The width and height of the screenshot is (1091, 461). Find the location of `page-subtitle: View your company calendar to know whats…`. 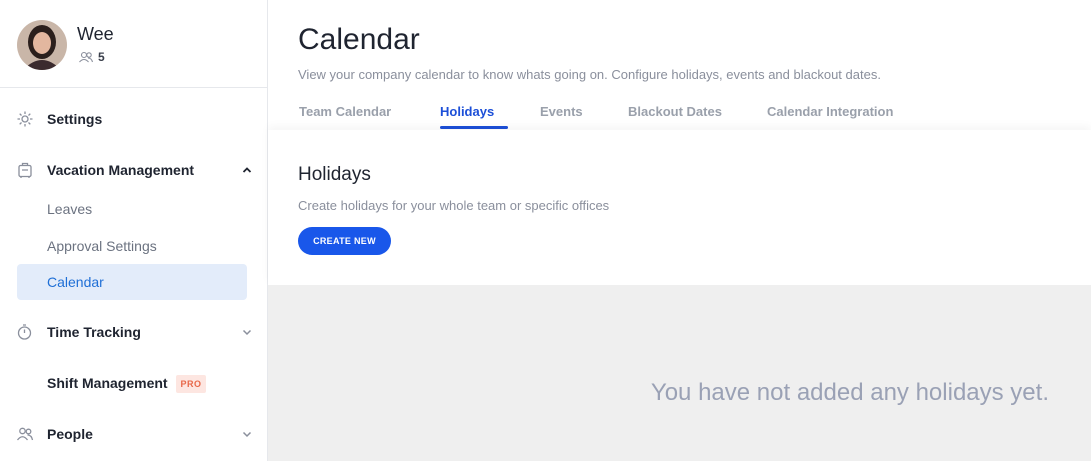

page-subtitle: View your company calendar to know whats… is located at coordinates (589, 74).